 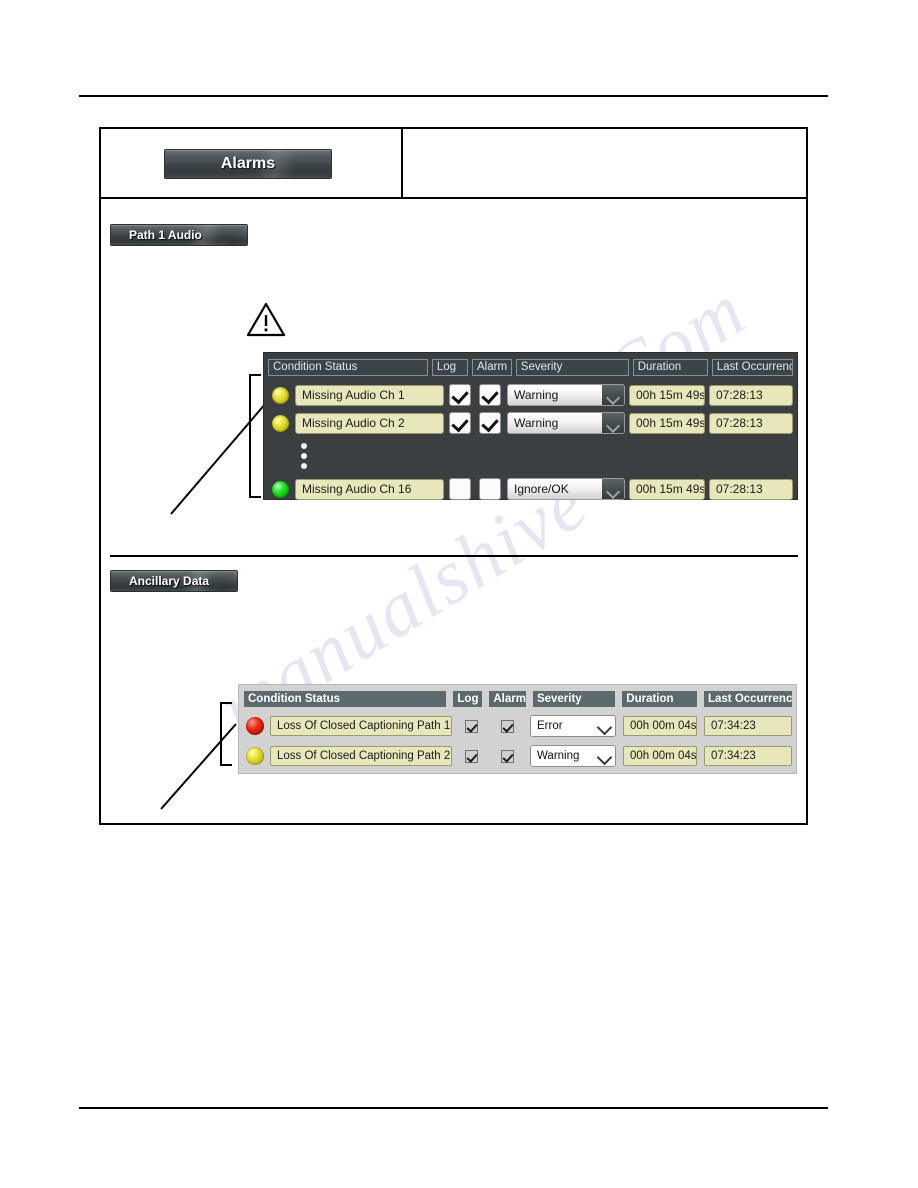 What do you see at coordinates (179, 235) in the screenshot?
I see `section-plate-path-1-audio: Path 1 Audio` at bounding box center [179, 235].